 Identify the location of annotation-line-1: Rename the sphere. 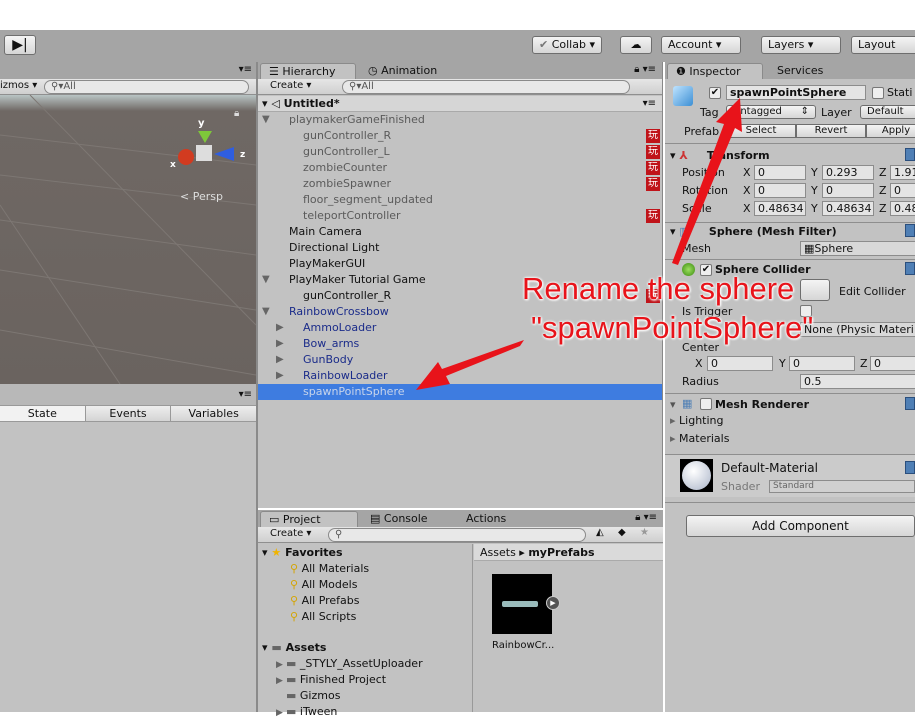
(658, 288).